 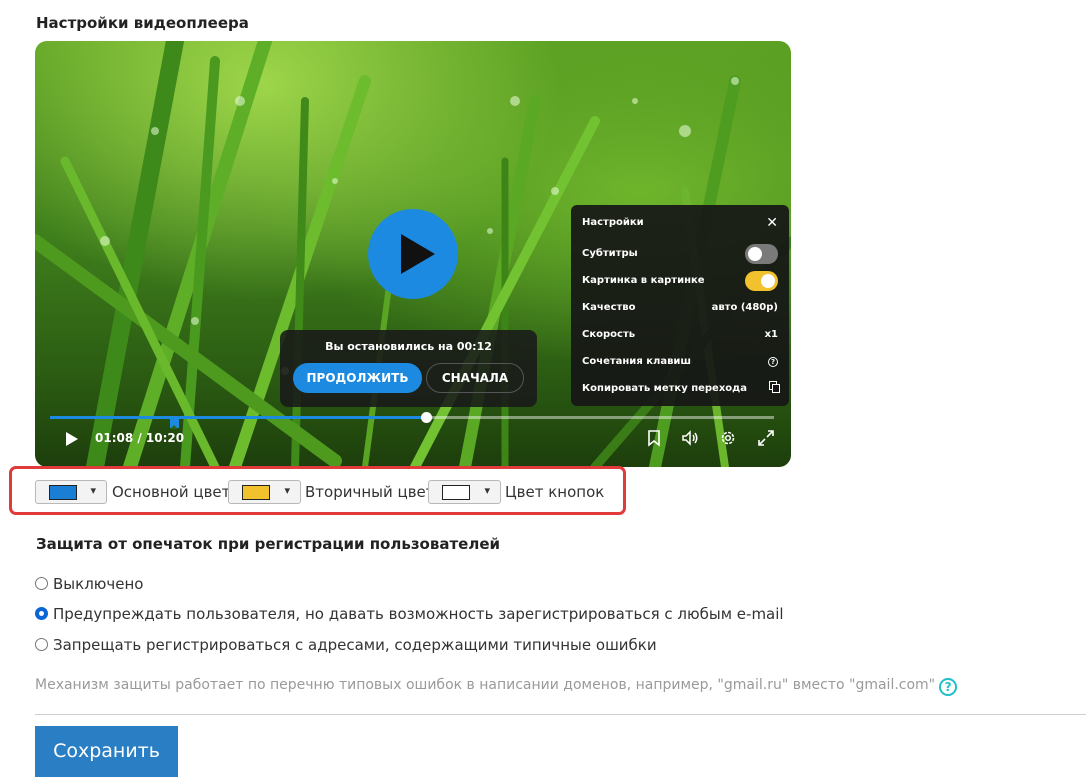 What do you see at coordinates (256, 492) in the screenshot?
I see `secondary-color-swatch` at bounding box center [256, 492].